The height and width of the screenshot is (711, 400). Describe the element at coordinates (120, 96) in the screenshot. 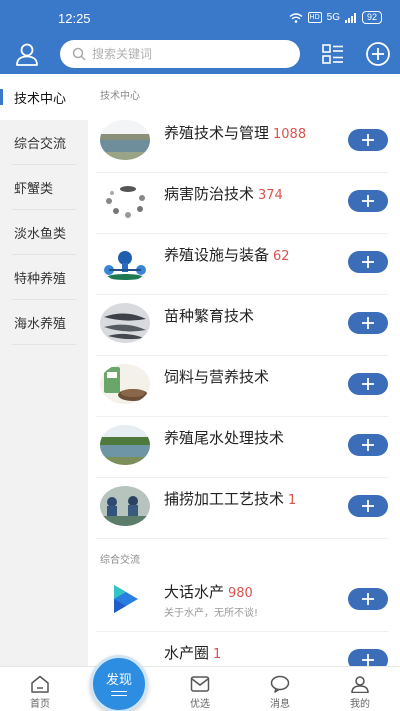

I see `section-title-tech: 技术中心` at that location.